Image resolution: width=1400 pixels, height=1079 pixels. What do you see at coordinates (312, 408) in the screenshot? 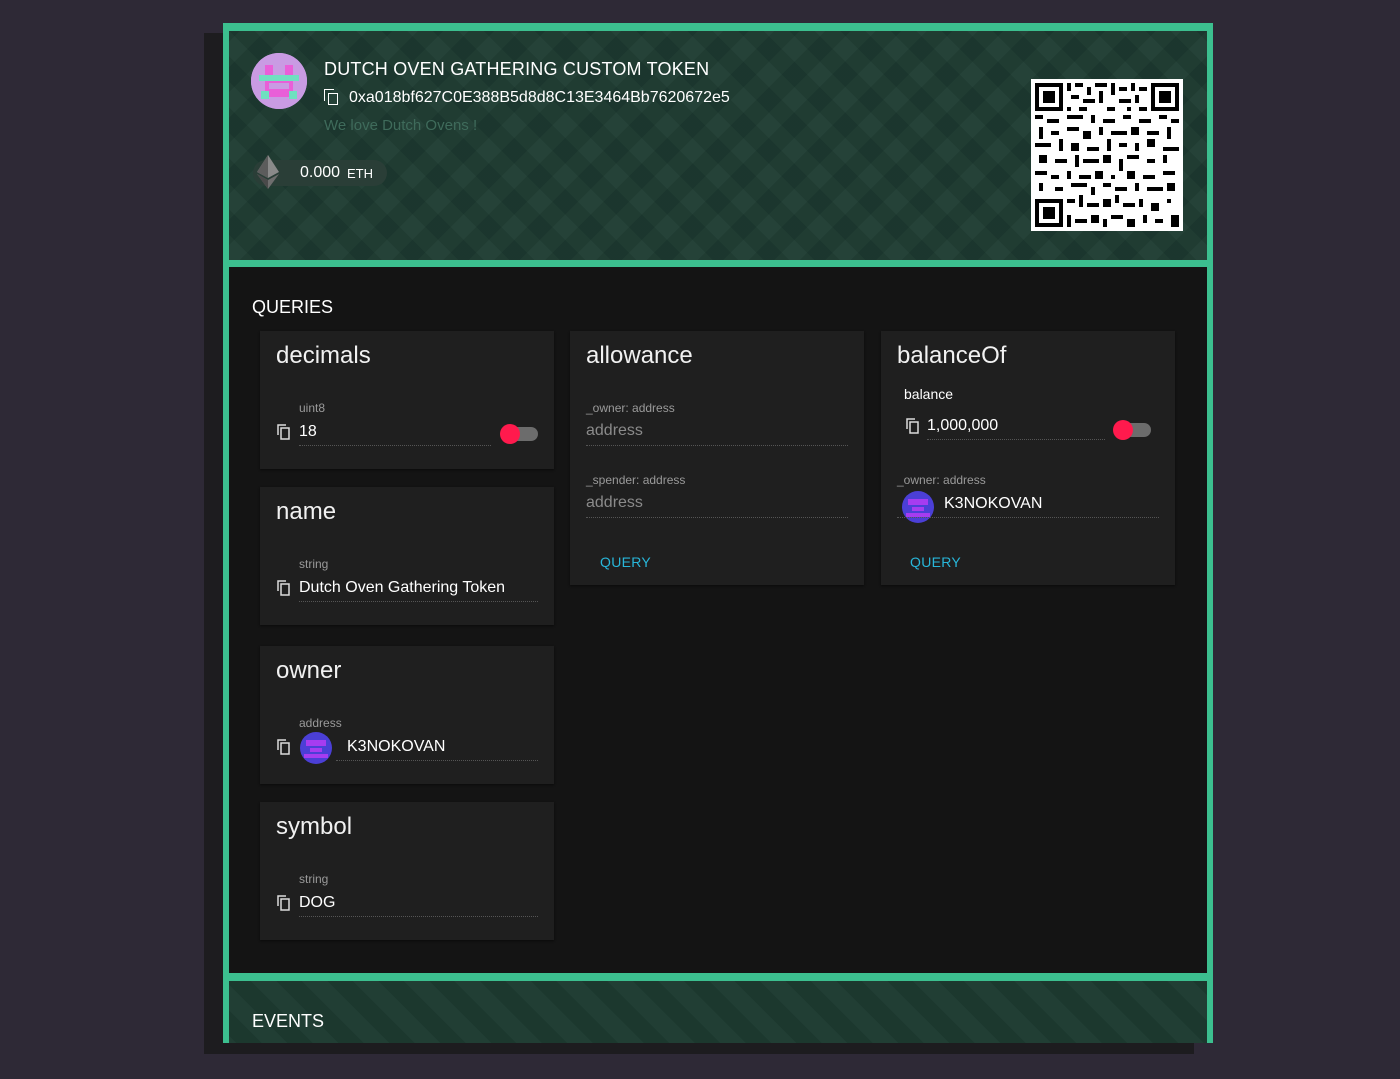
I see `decimals-type: uint8` at bounding box center [312, 408].